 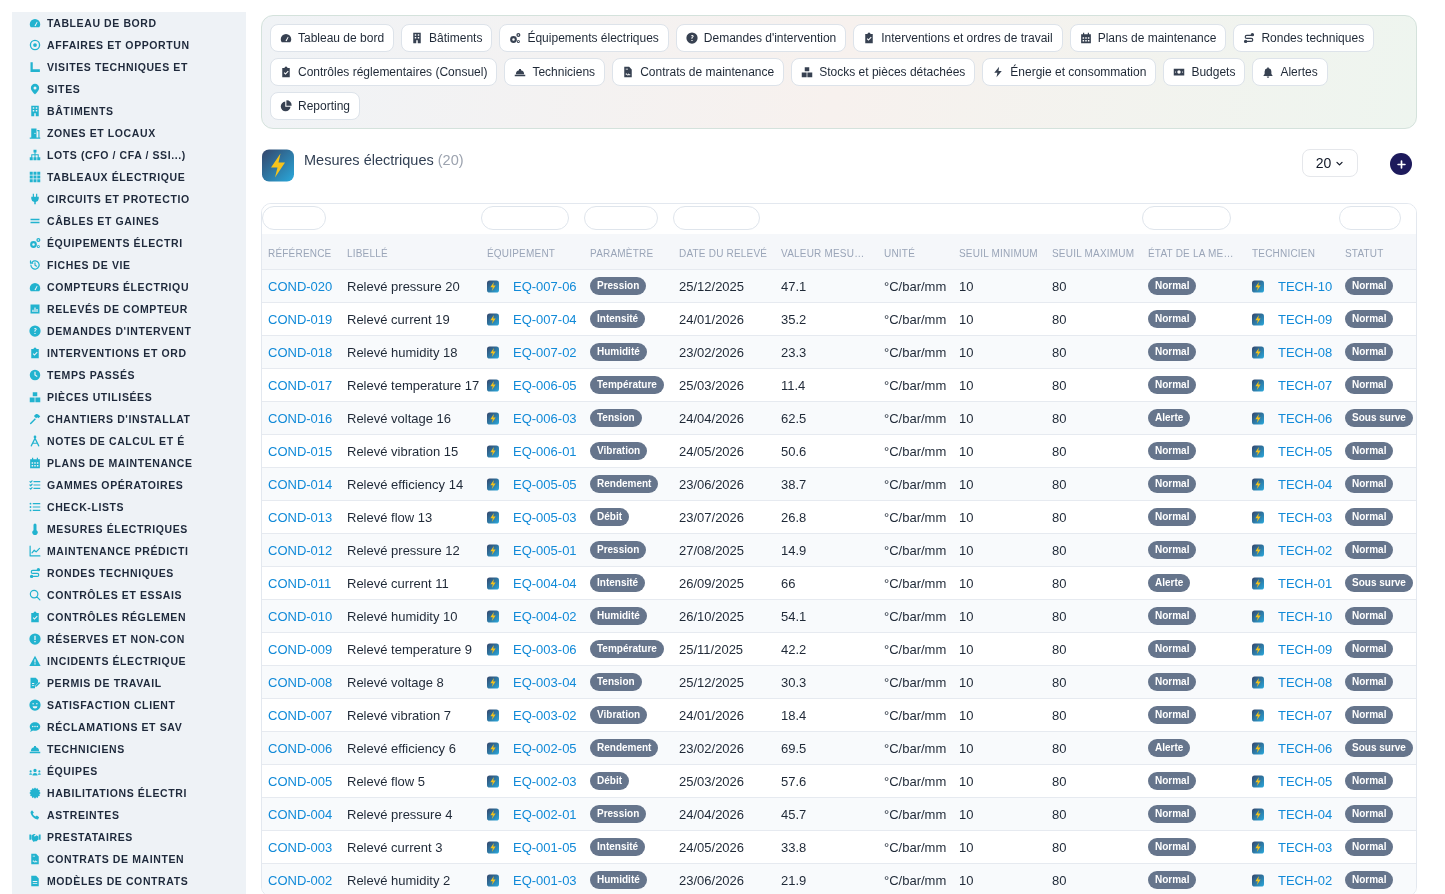 What do you see at coordinates (129, 243) in the screenshot?
I see `sidebar-item: ÉQUIPEMENTS ÉLECTRI` at bounding box center [129, 243].